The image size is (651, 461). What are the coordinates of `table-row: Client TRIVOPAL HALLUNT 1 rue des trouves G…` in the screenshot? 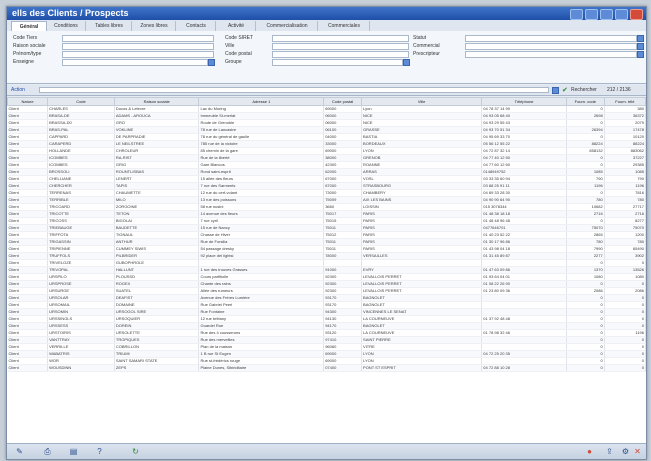 It's located at (326, 270).